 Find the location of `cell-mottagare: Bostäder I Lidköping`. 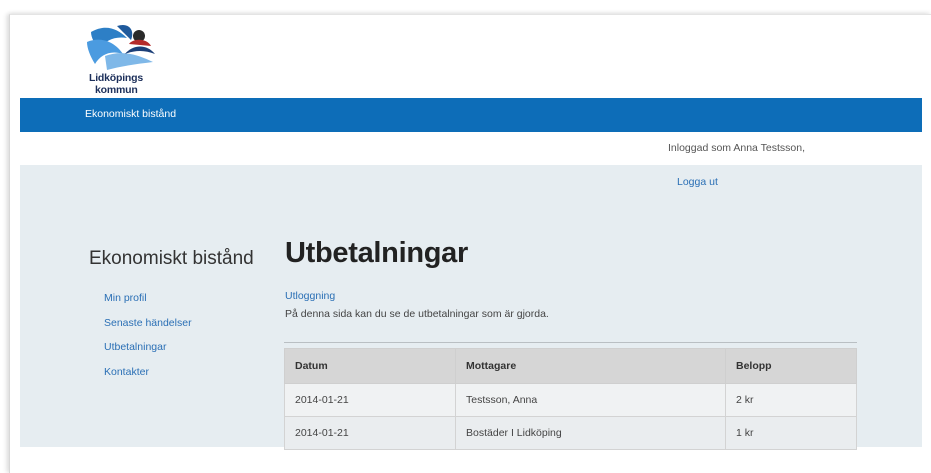

cell-mottagare: Bostäder I Lidköping is located at coordinates (590, 433).